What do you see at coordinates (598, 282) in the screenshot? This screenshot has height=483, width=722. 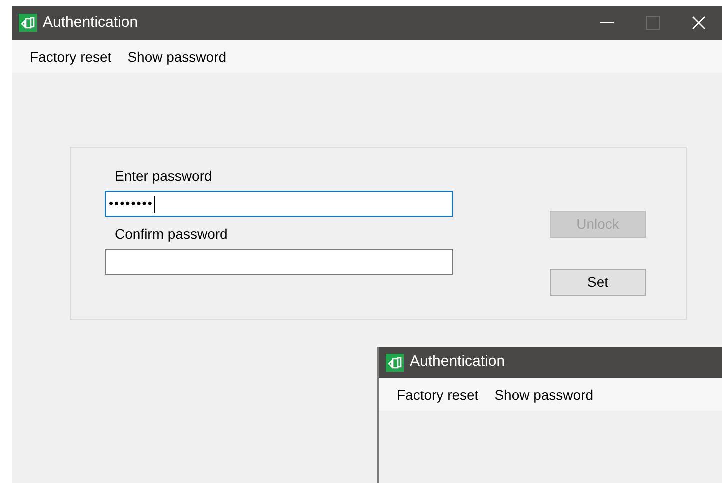 I see `set-button: Set` at bounding box center [598, 282].